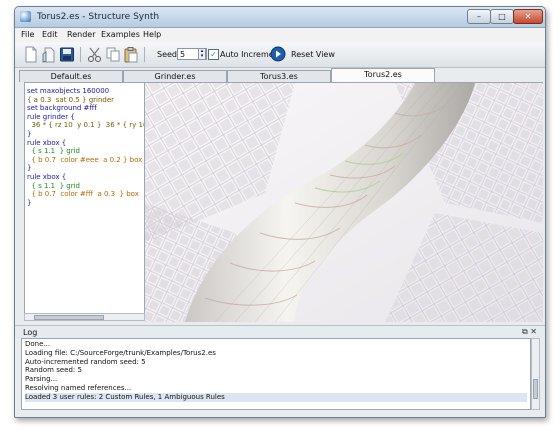 This screenshot has width=560, height=433. Describe the element at coordinates (313, 54) in the screenshot. I see `reset-view-button: Reset View` at that location.